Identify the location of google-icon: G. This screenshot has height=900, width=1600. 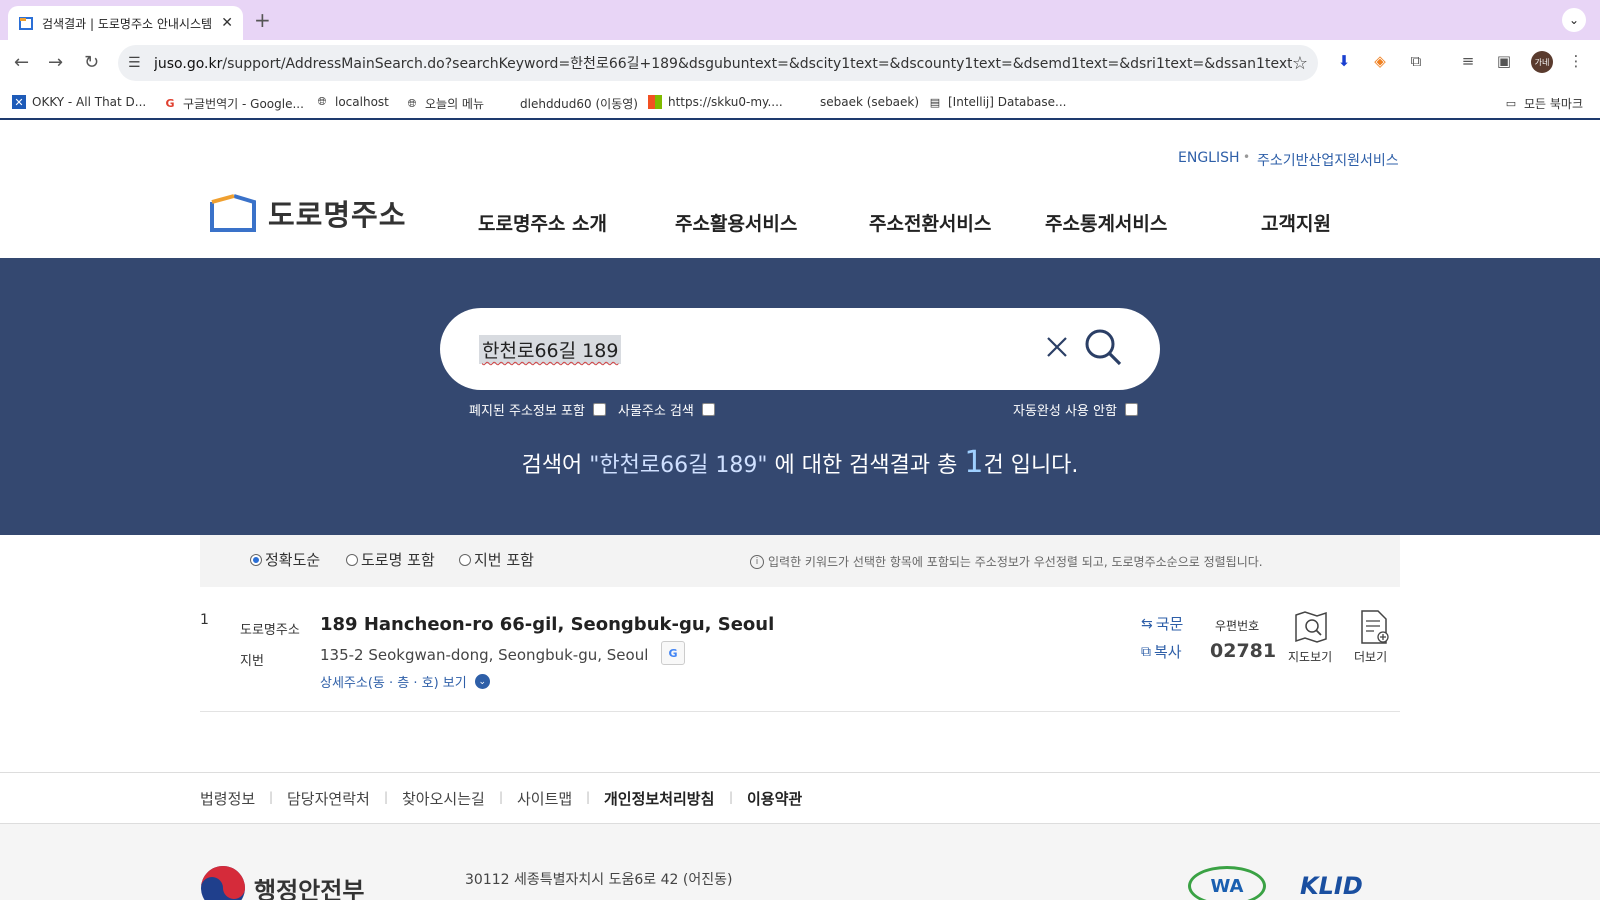
(170, 103).